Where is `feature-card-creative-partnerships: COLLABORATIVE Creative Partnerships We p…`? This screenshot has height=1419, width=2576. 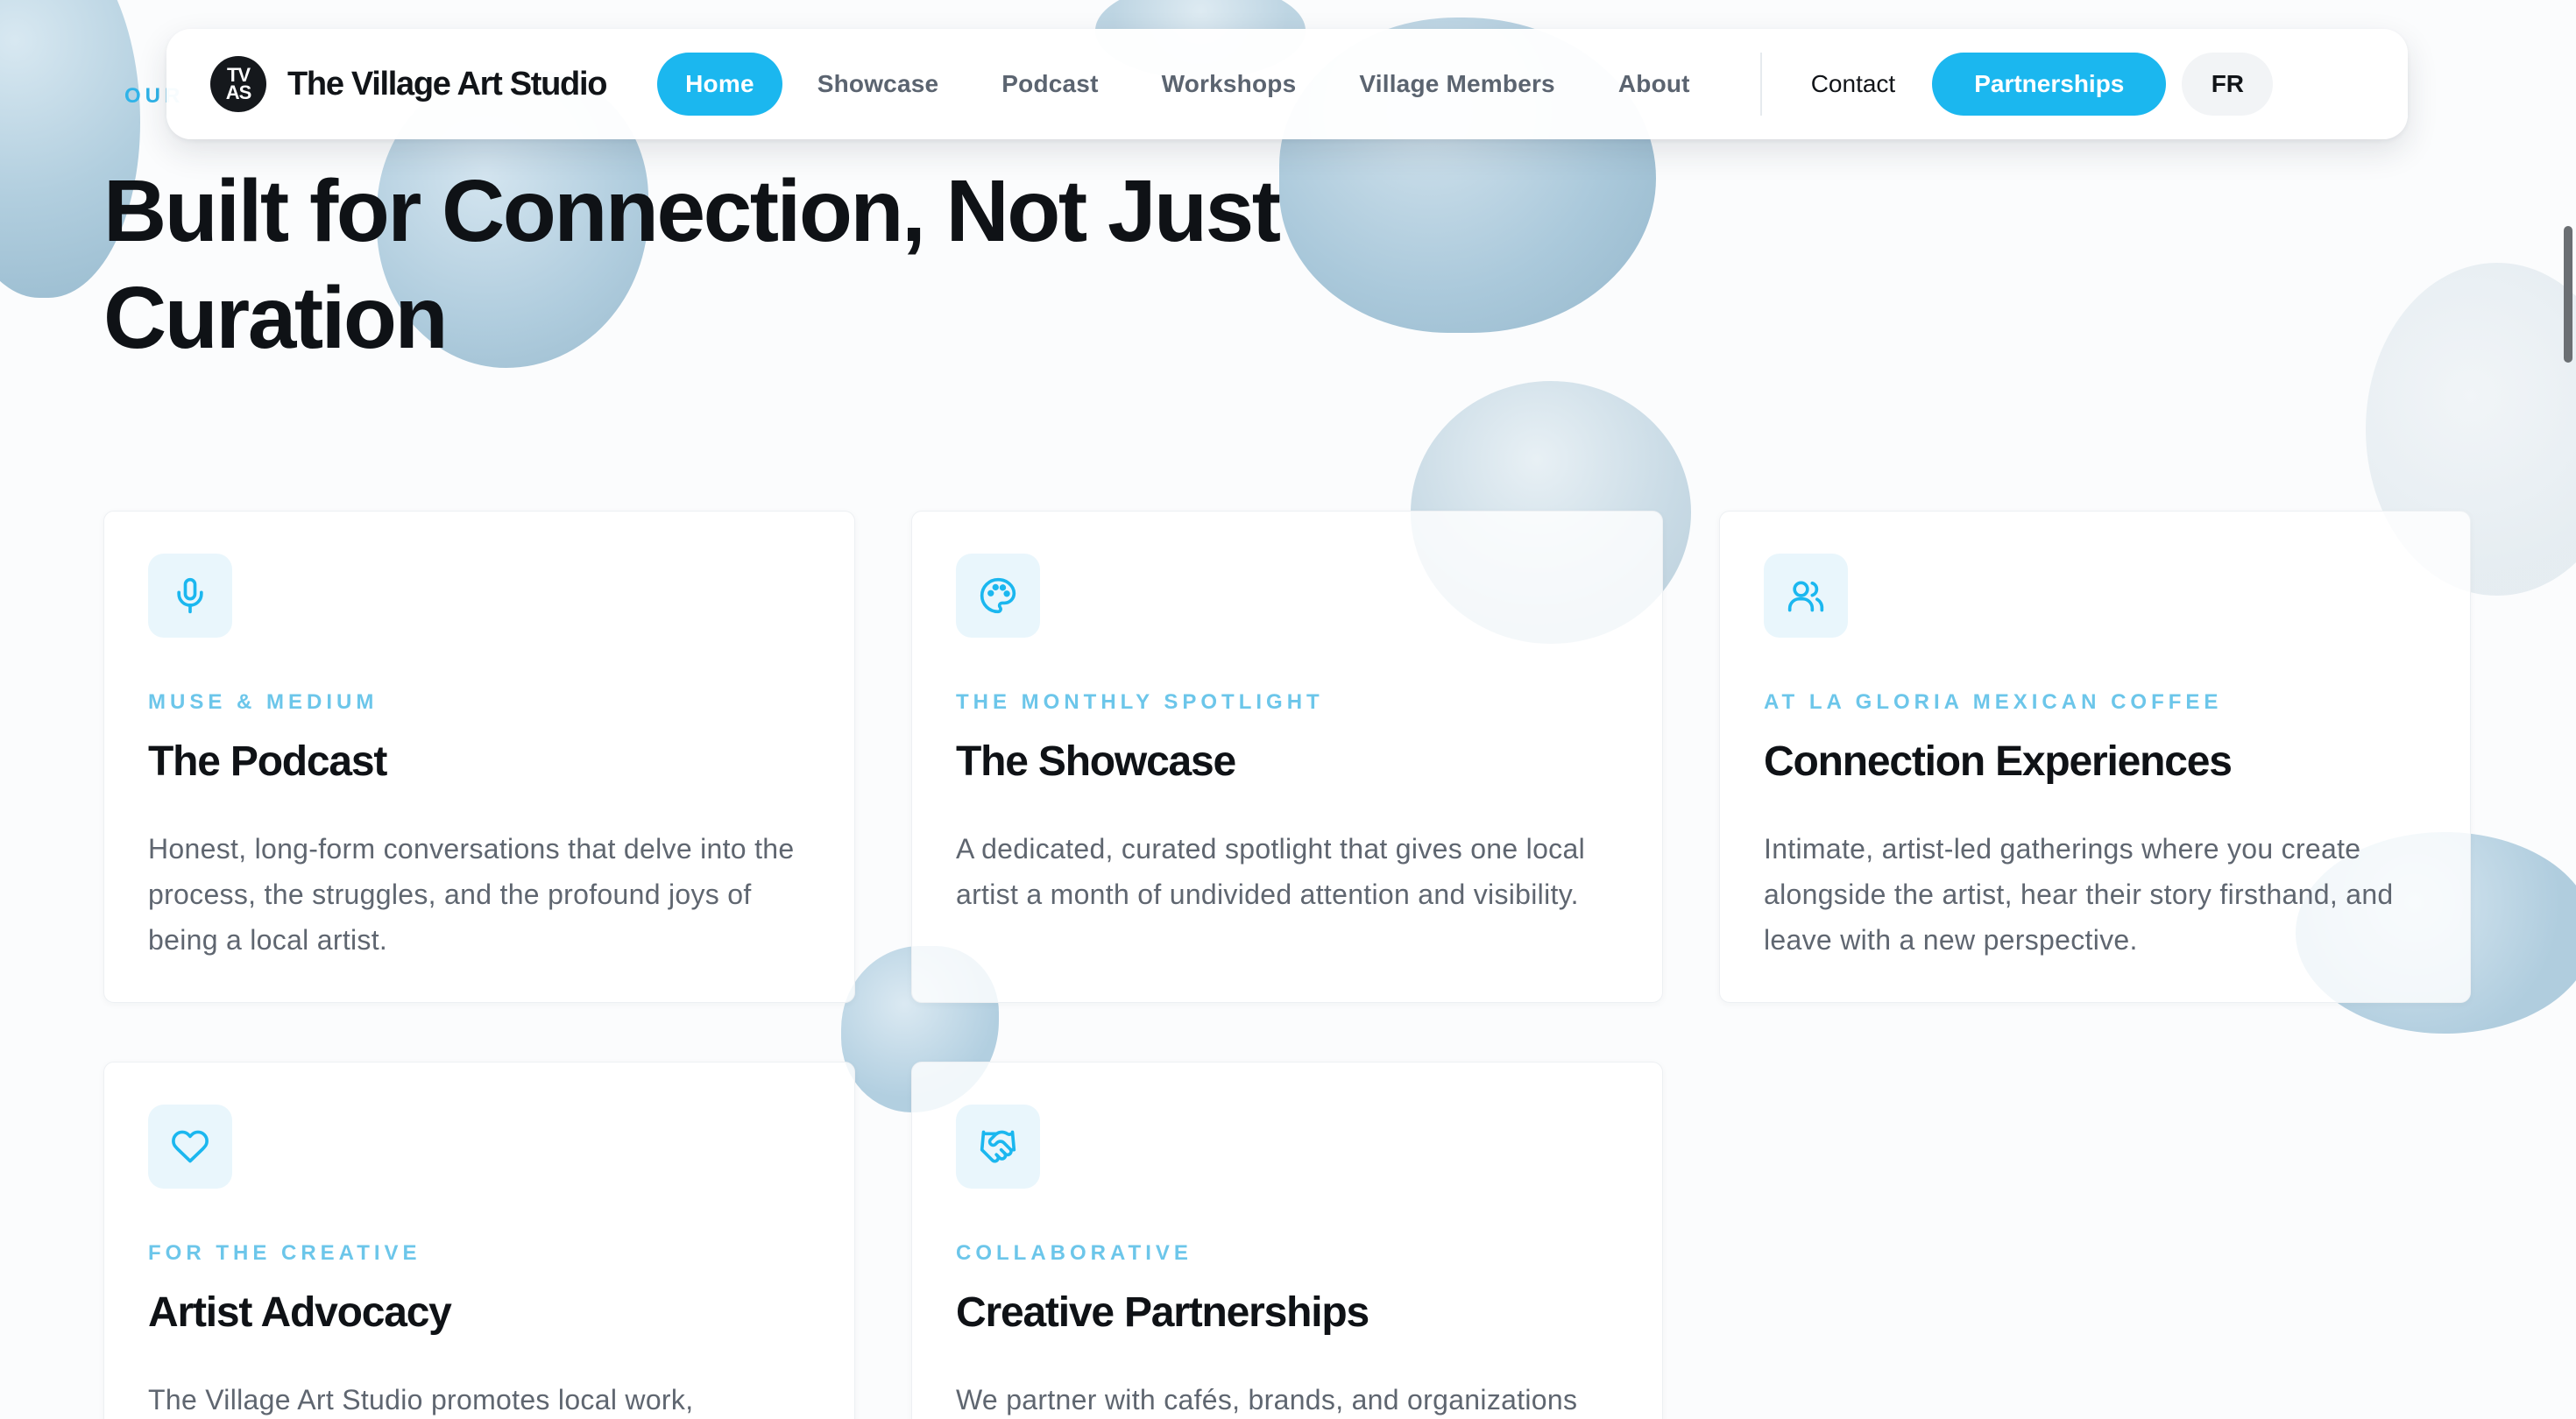 feature-card-creative-partnerships: COLLABORATIVE Creative Partnerships We p… is located at coordinates (1287, 1240).